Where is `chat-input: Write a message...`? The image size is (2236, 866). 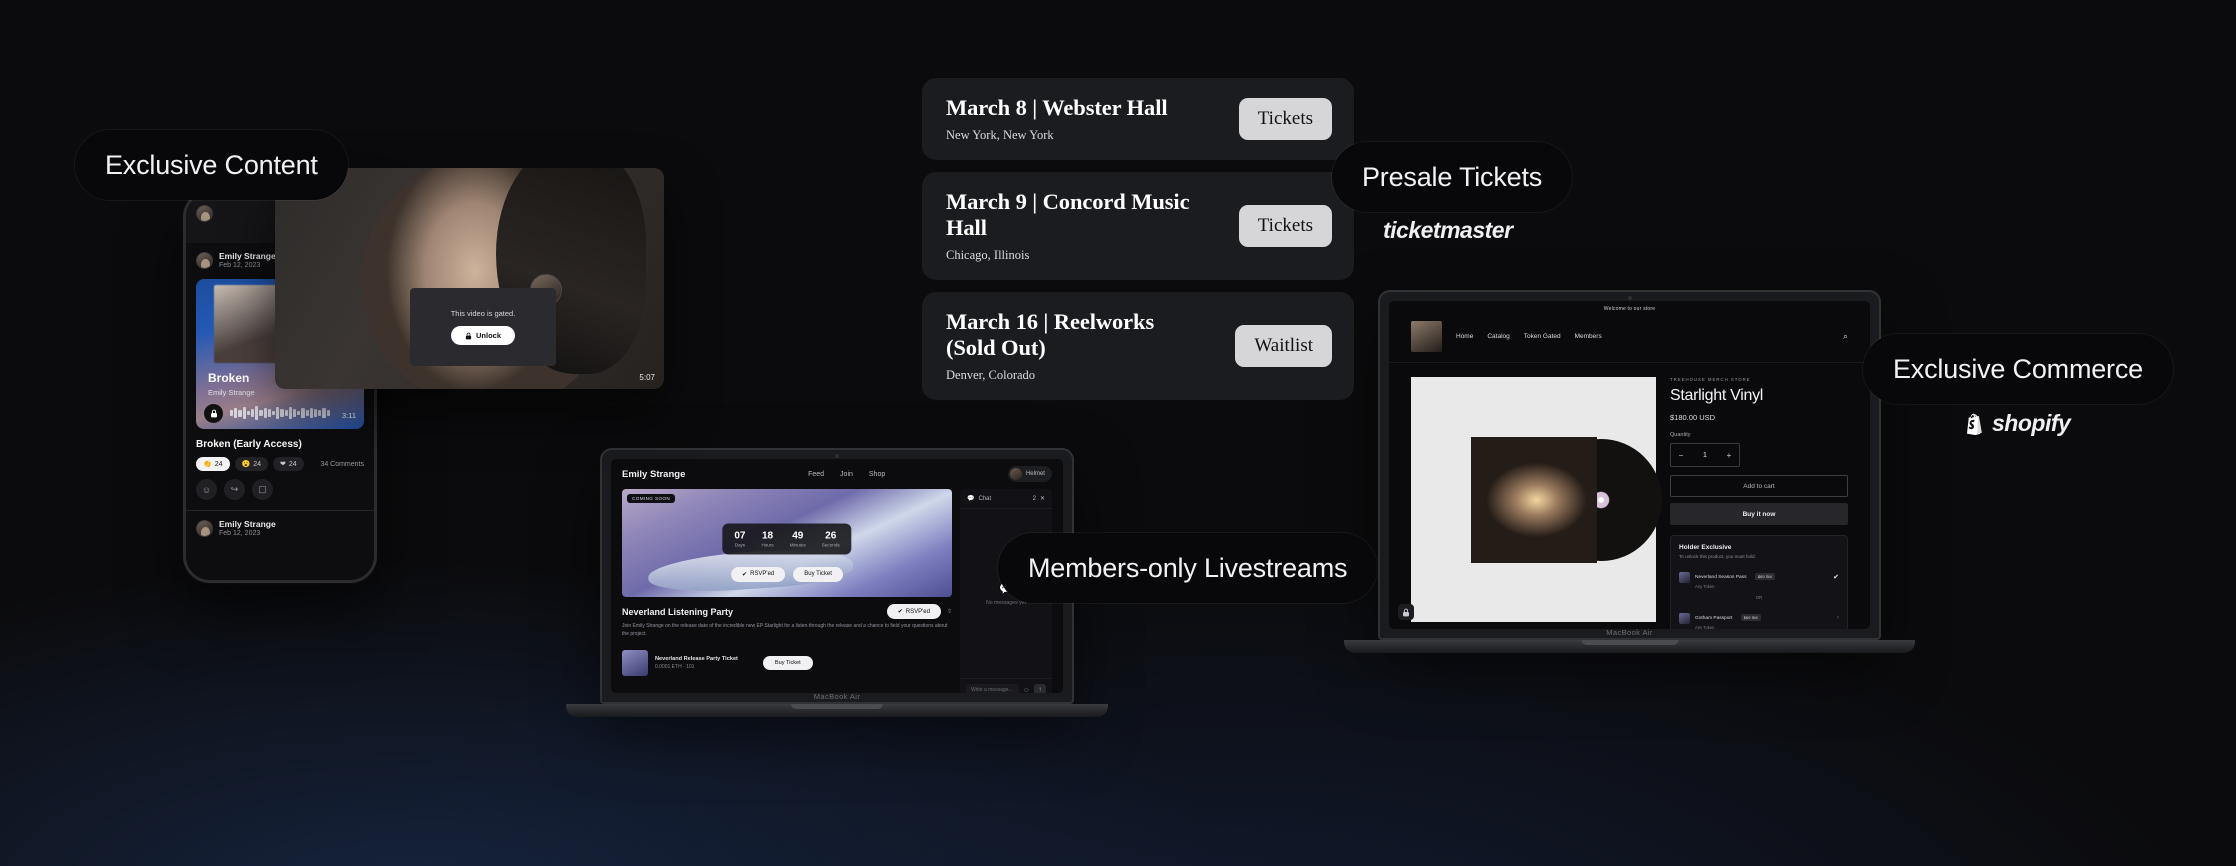
chat-input: Write a message... is located at coordinates (992, 688).